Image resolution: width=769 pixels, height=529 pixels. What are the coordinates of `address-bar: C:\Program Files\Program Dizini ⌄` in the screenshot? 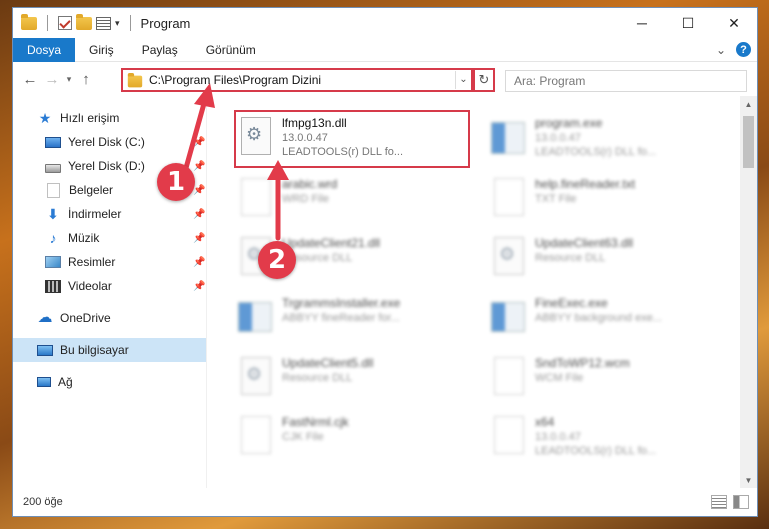 It's located at (297, 80).